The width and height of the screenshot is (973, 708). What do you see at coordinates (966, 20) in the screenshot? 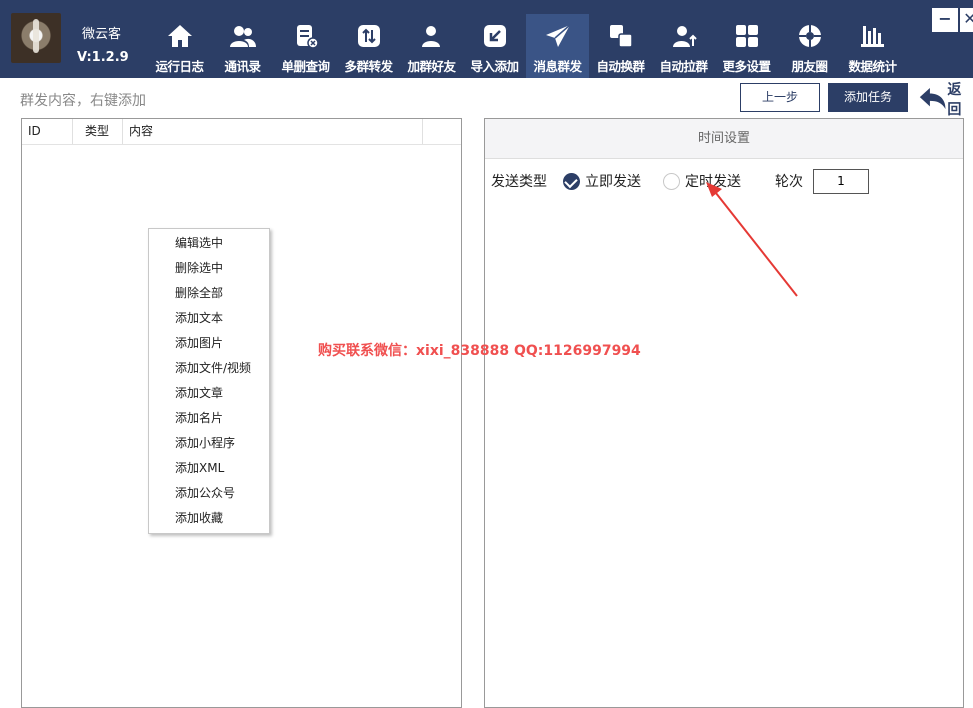
I see `close-button: ✕` at bounding box center [966, 20].